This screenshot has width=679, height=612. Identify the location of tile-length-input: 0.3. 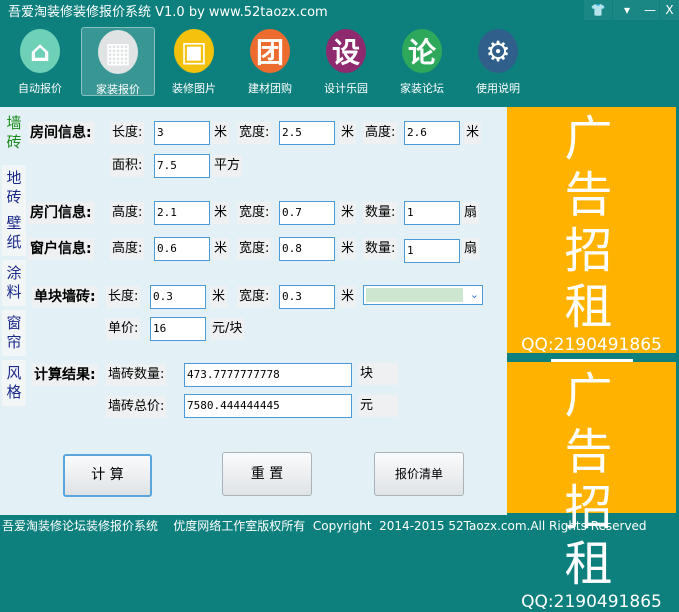
(178, 297).